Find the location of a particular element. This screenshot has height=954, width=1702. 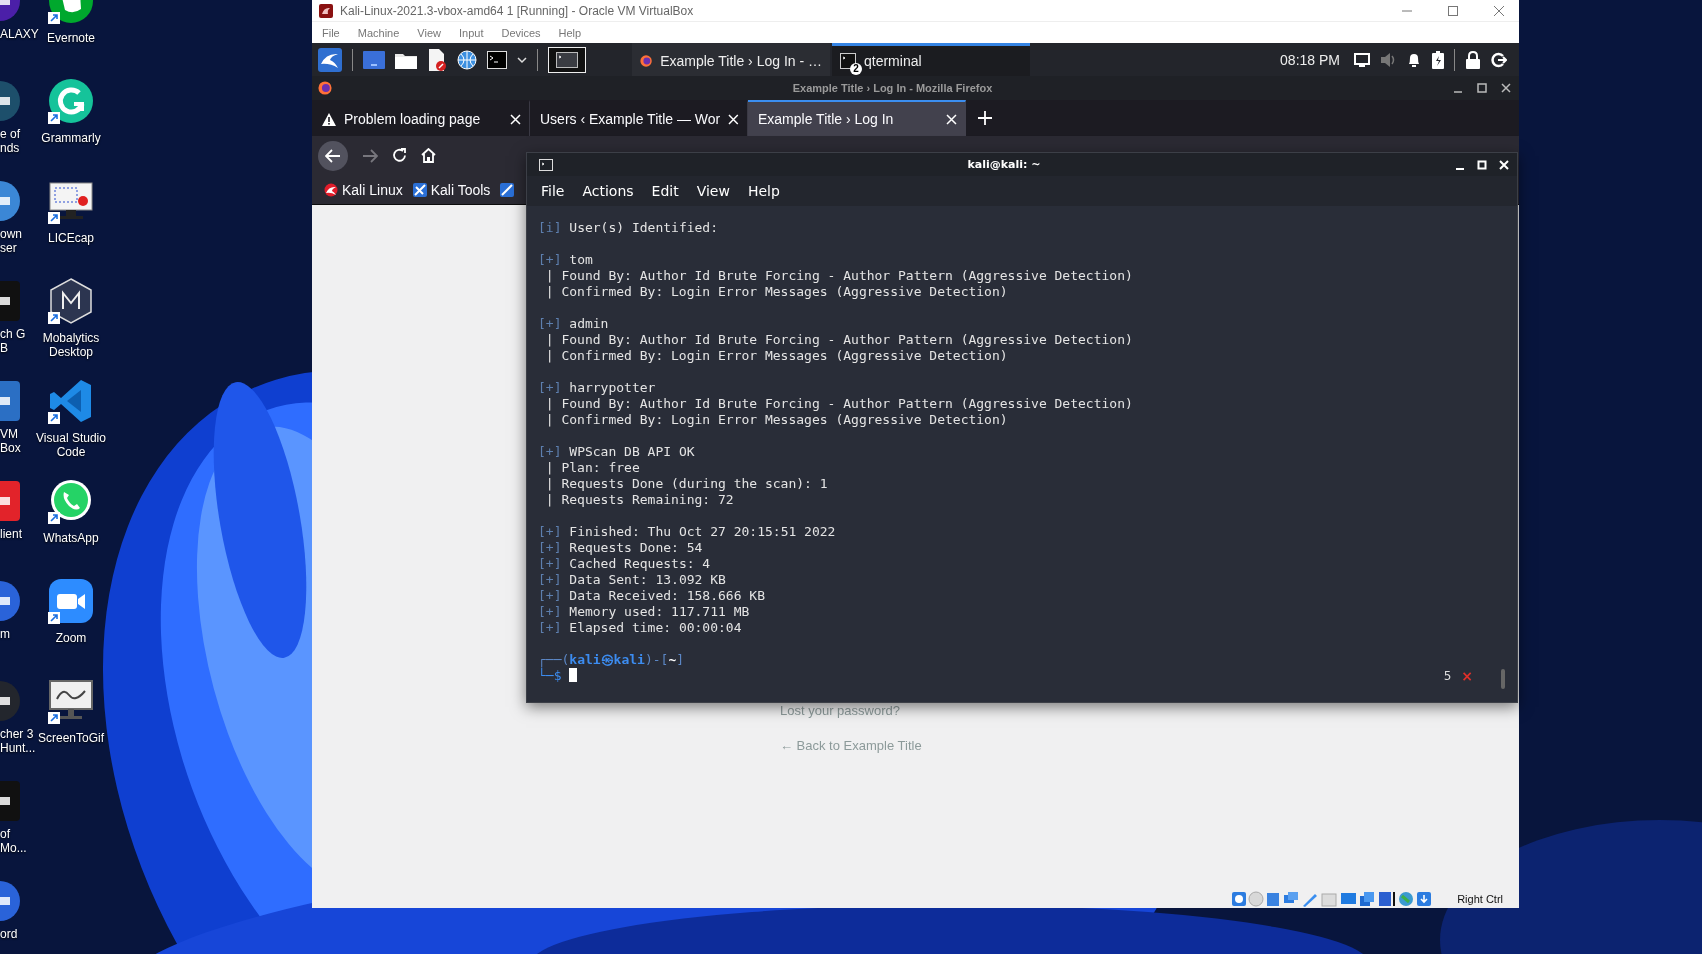

terminal-text: | Requests Remaining: 72 is located at coordinates (639, 499).